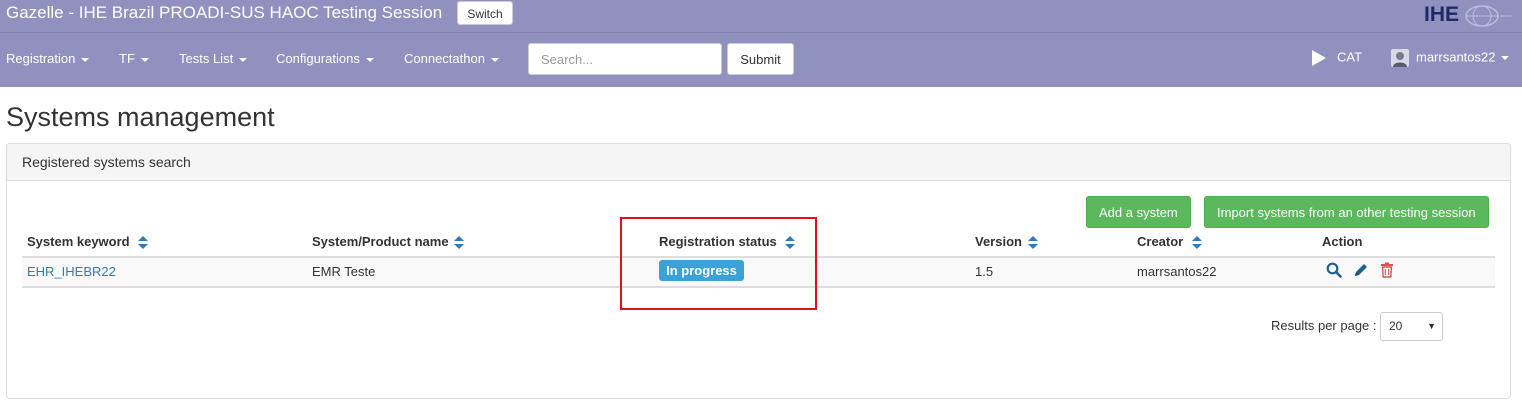  What do you see at coordinates (998, 241) in the screenshot?
I see `column-label: Version` at bounding box center [998, 241].